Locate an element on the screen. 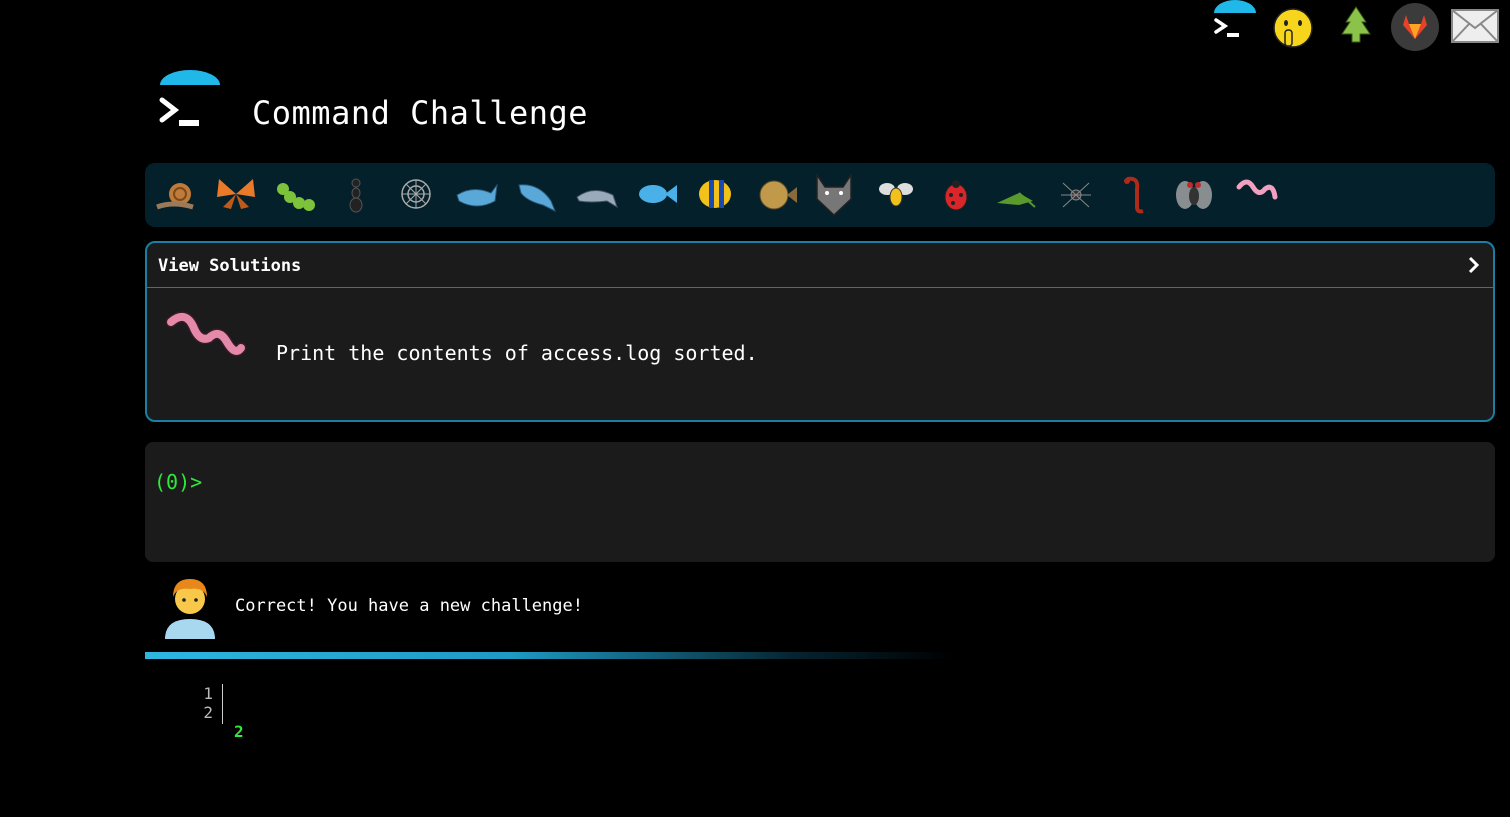  scorpion-icon is located at coordinates (1136, 194).